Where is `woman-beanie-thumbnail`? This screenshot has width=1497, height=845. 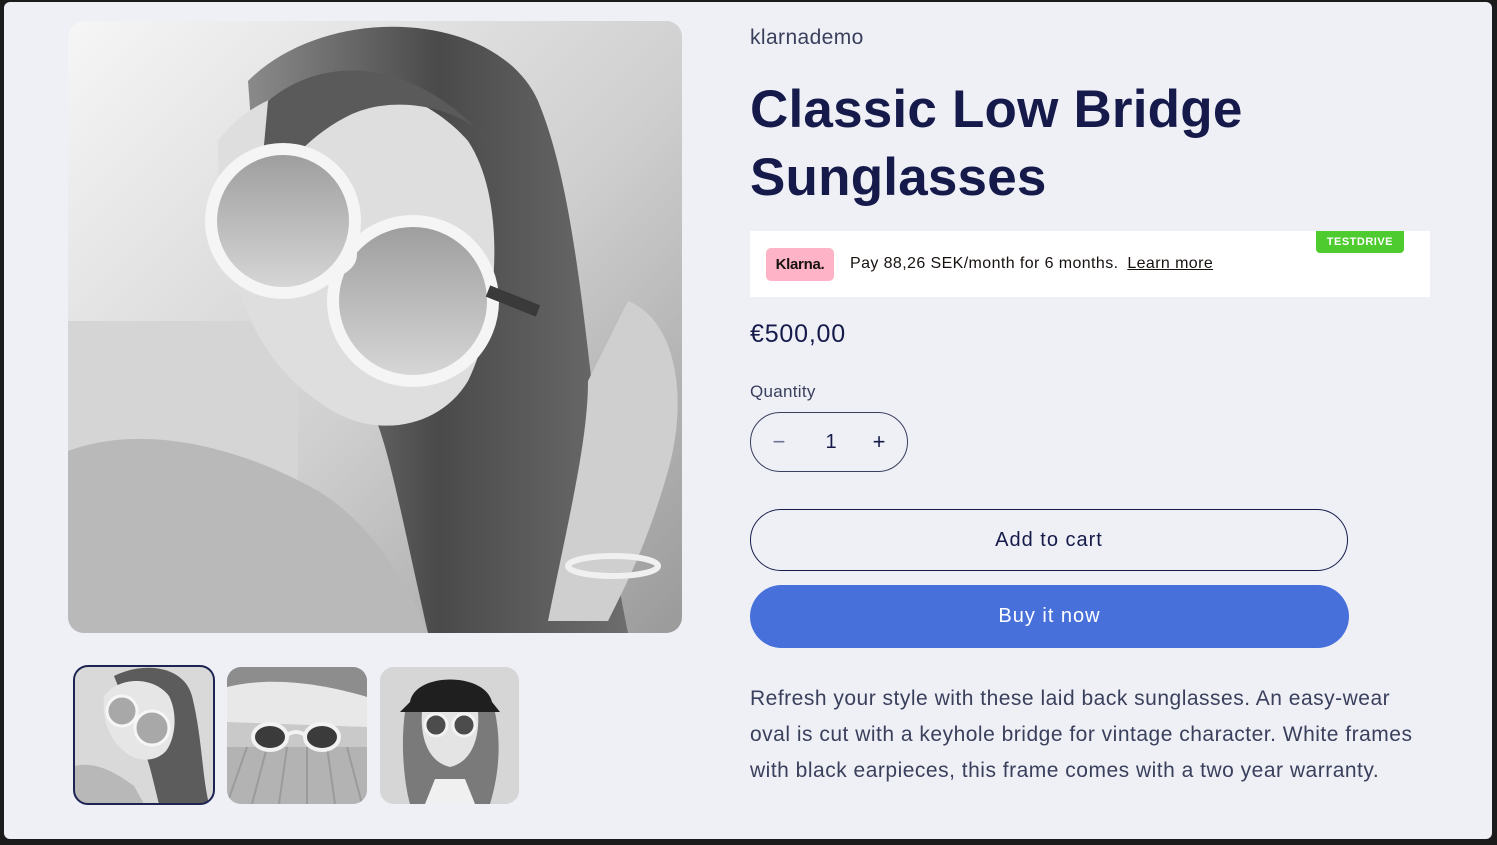
woman-beanie-thumbnail is located at coordinates (449, 735).